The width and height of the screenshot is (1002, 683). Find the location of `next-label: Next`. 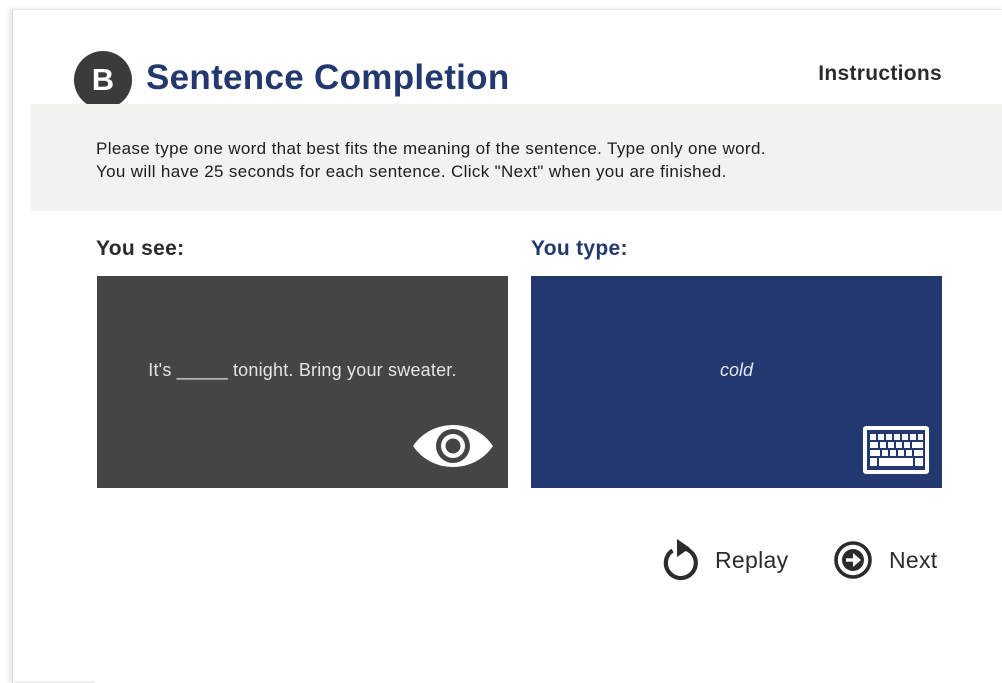

next-label: Next is located at coordinates (913, 559).